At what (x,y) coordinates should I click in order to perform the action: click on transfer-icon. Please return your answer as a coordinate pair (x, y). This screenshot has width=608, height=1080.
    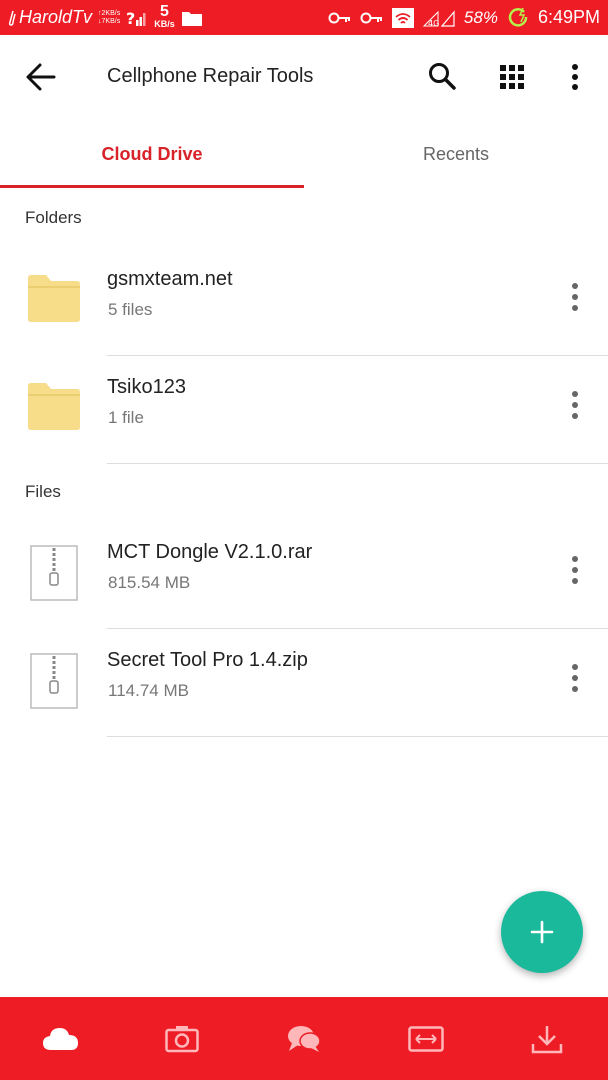
    Looking at the image, I should click on (425, 1038).